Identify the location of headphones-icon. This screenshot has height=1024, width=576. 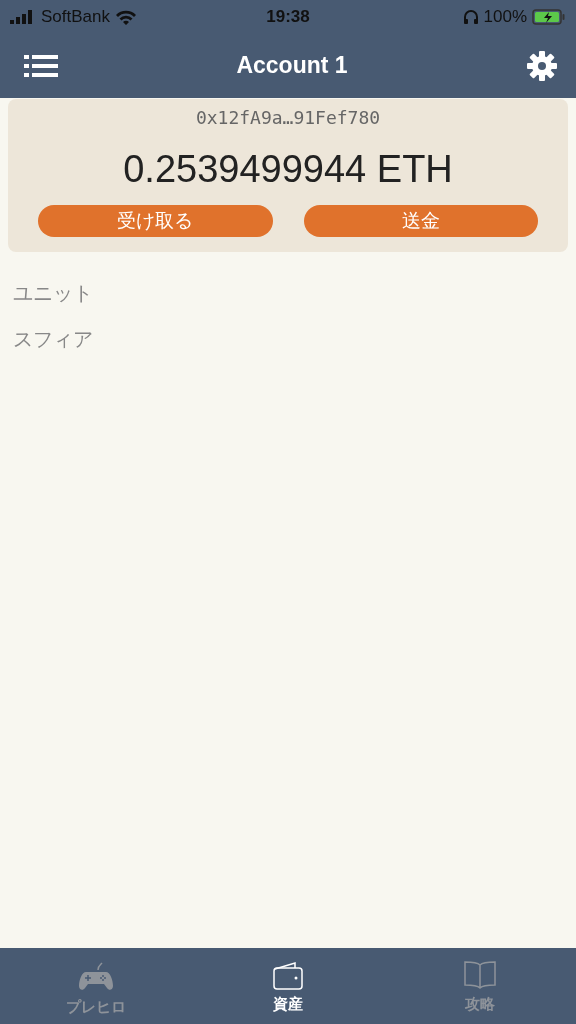
(470, 16).